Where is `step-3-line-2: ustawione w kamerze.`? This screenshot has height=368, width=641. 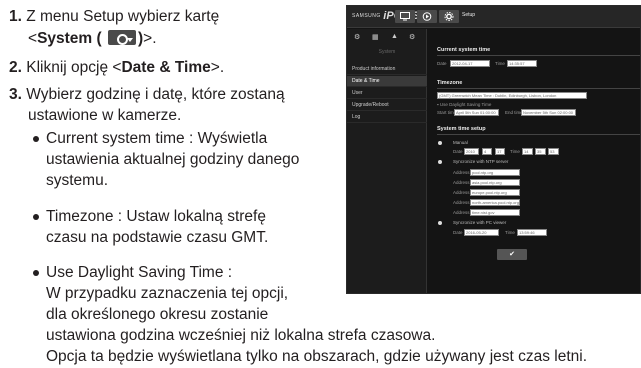
step-3-line-2: ustawione w kamerze. is located at coordinates (105, 115).